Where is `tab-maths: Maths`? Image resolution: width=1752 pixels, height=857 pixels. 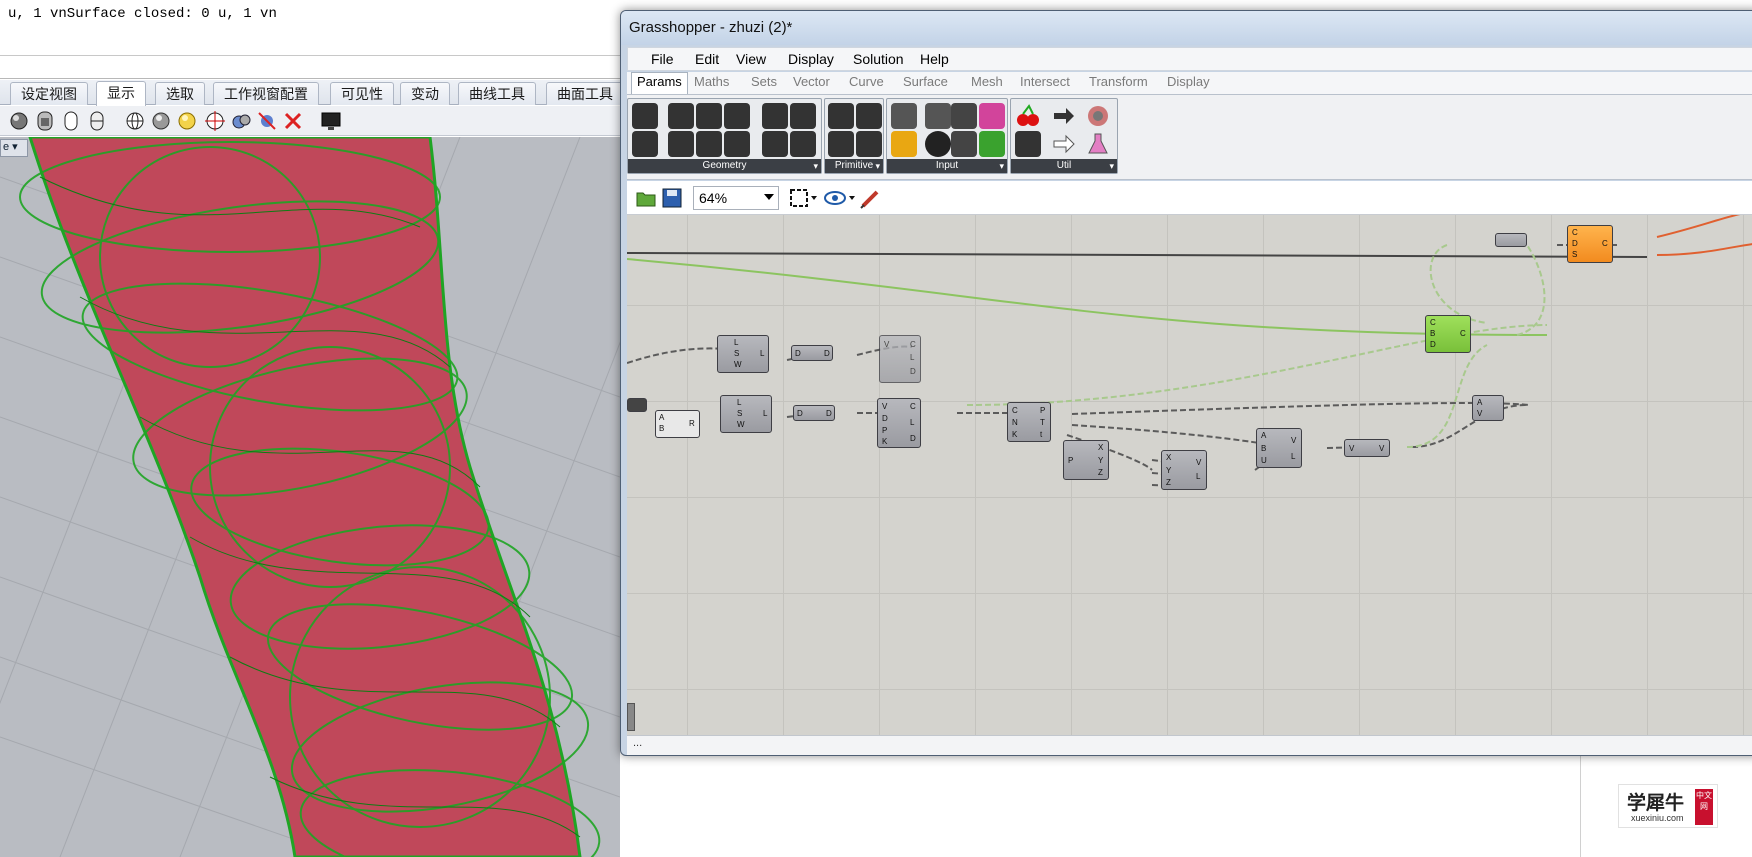 tab-maths: Maths is located at coordinates (711, 81).